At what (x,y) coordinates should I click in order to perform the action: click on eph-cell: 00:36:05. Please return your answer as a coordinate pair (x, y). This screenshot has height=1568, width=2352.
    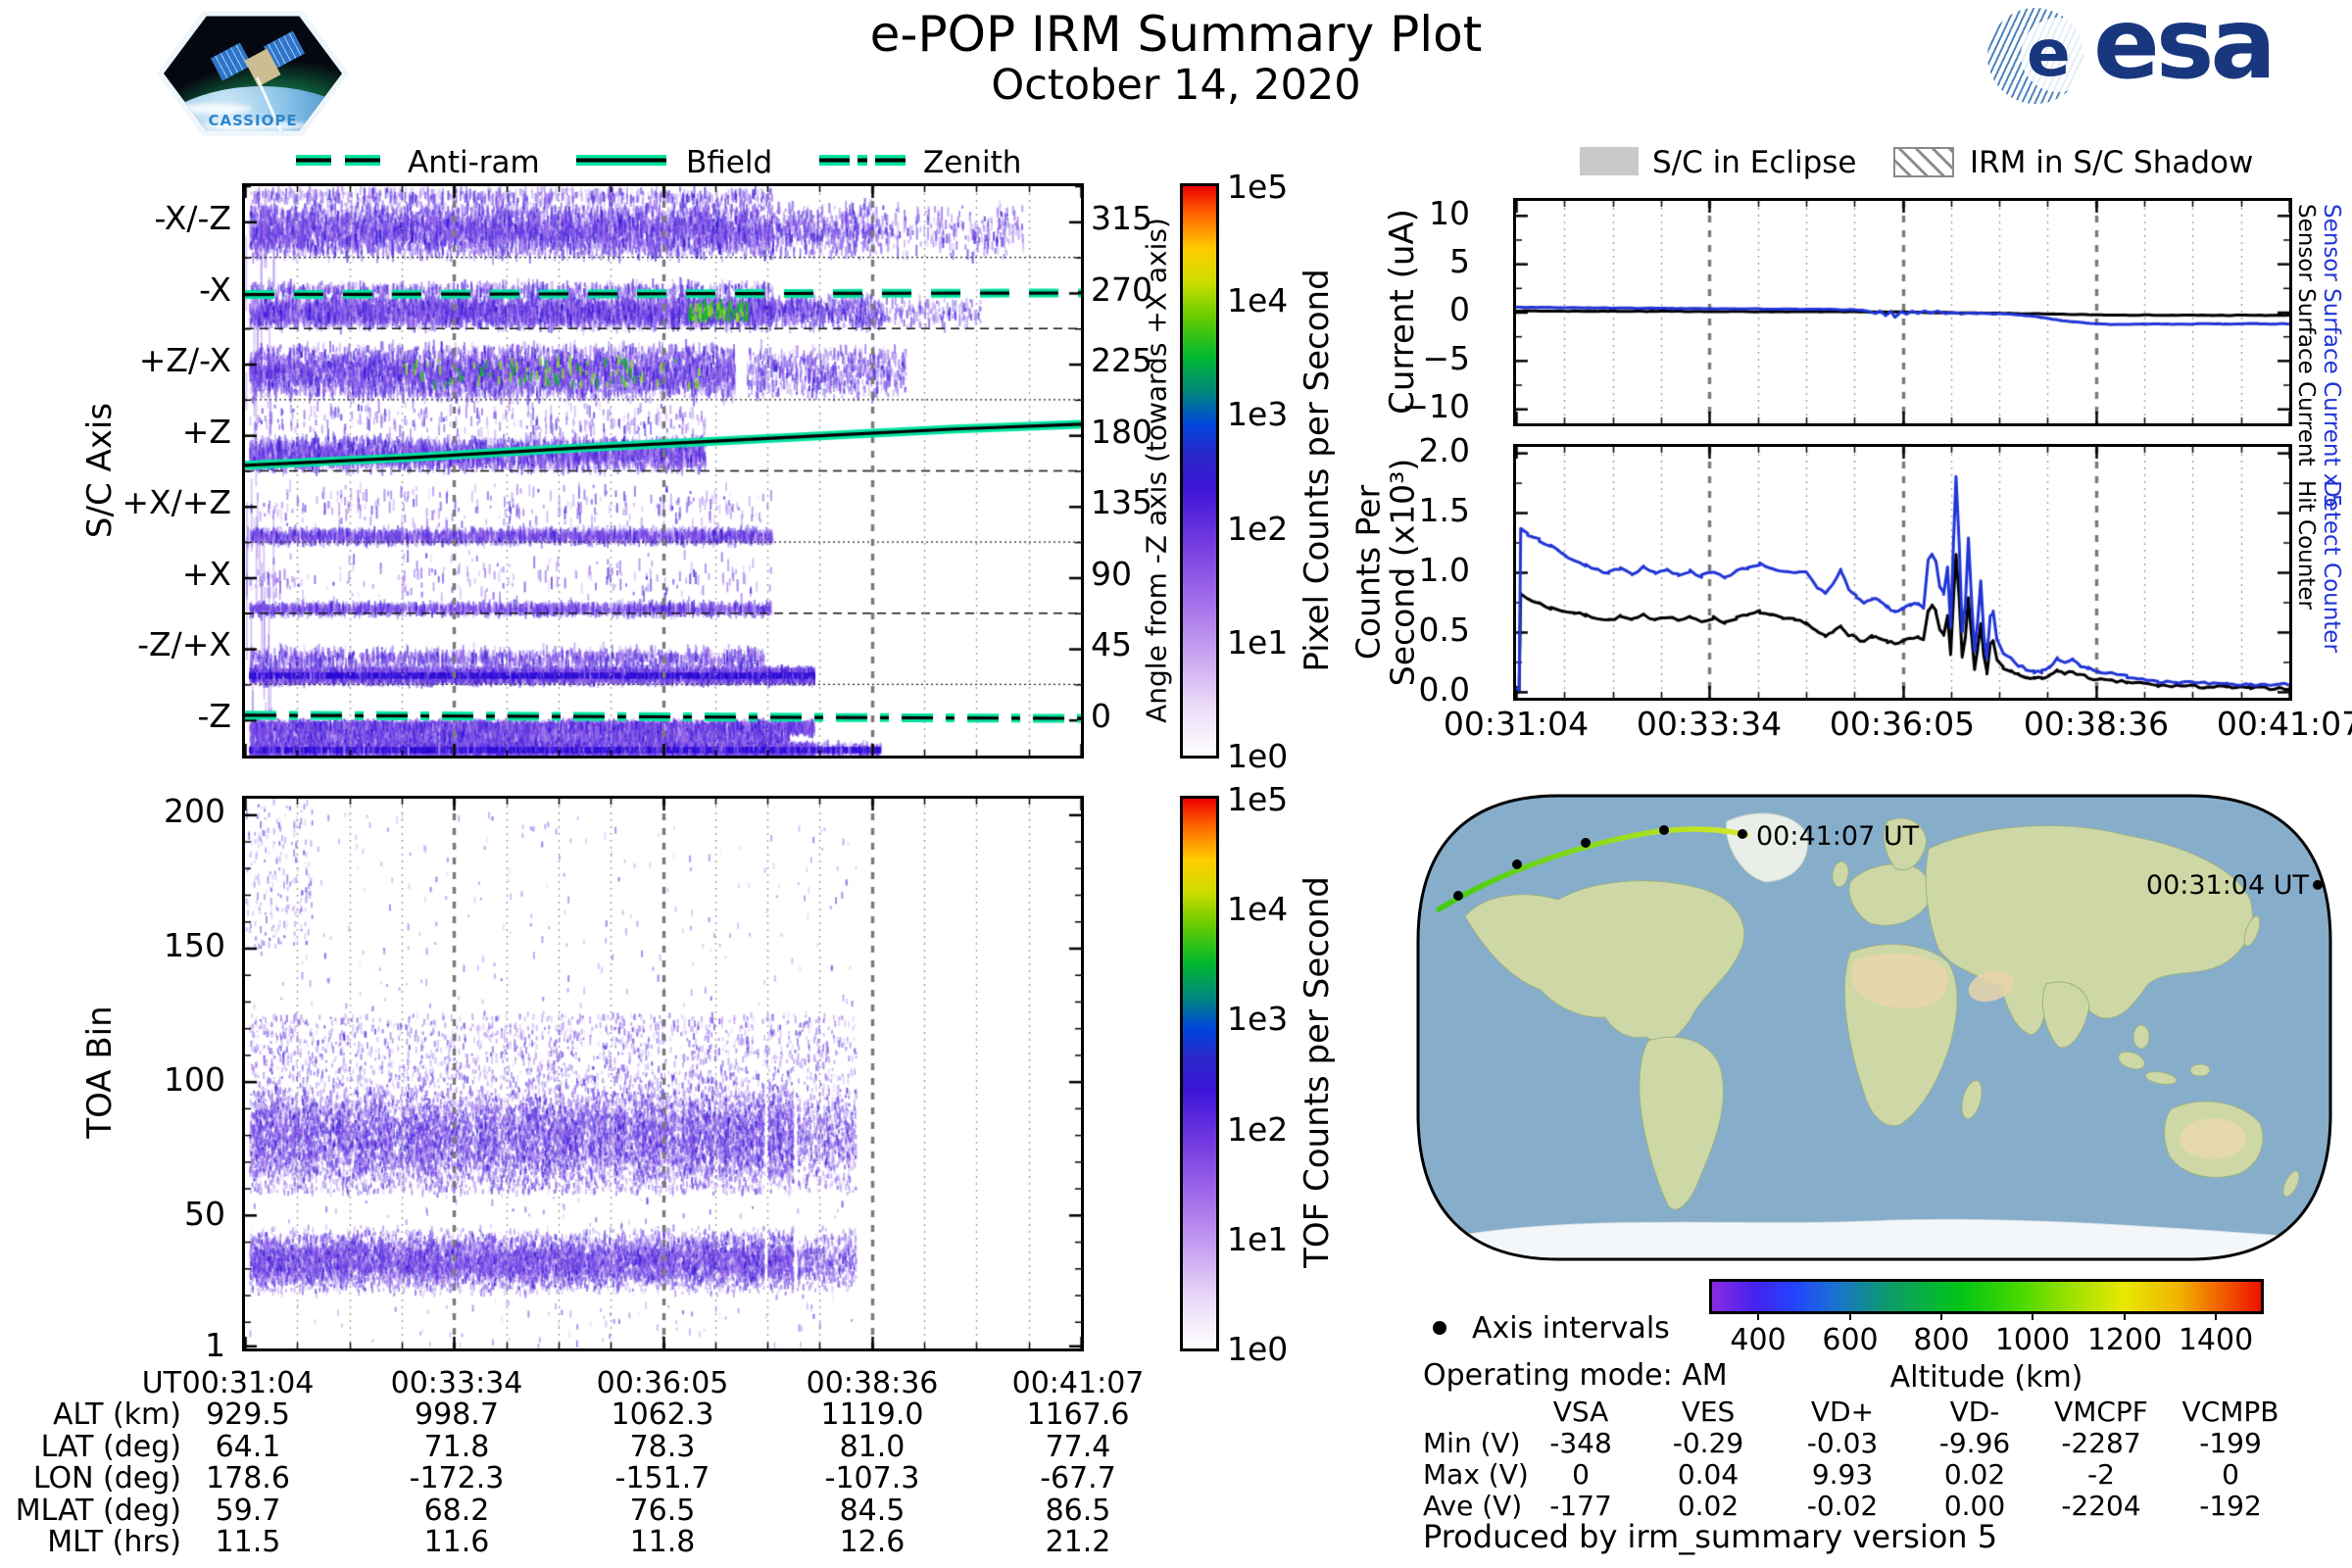
    Looking at the image, I should click on (662, 1383).